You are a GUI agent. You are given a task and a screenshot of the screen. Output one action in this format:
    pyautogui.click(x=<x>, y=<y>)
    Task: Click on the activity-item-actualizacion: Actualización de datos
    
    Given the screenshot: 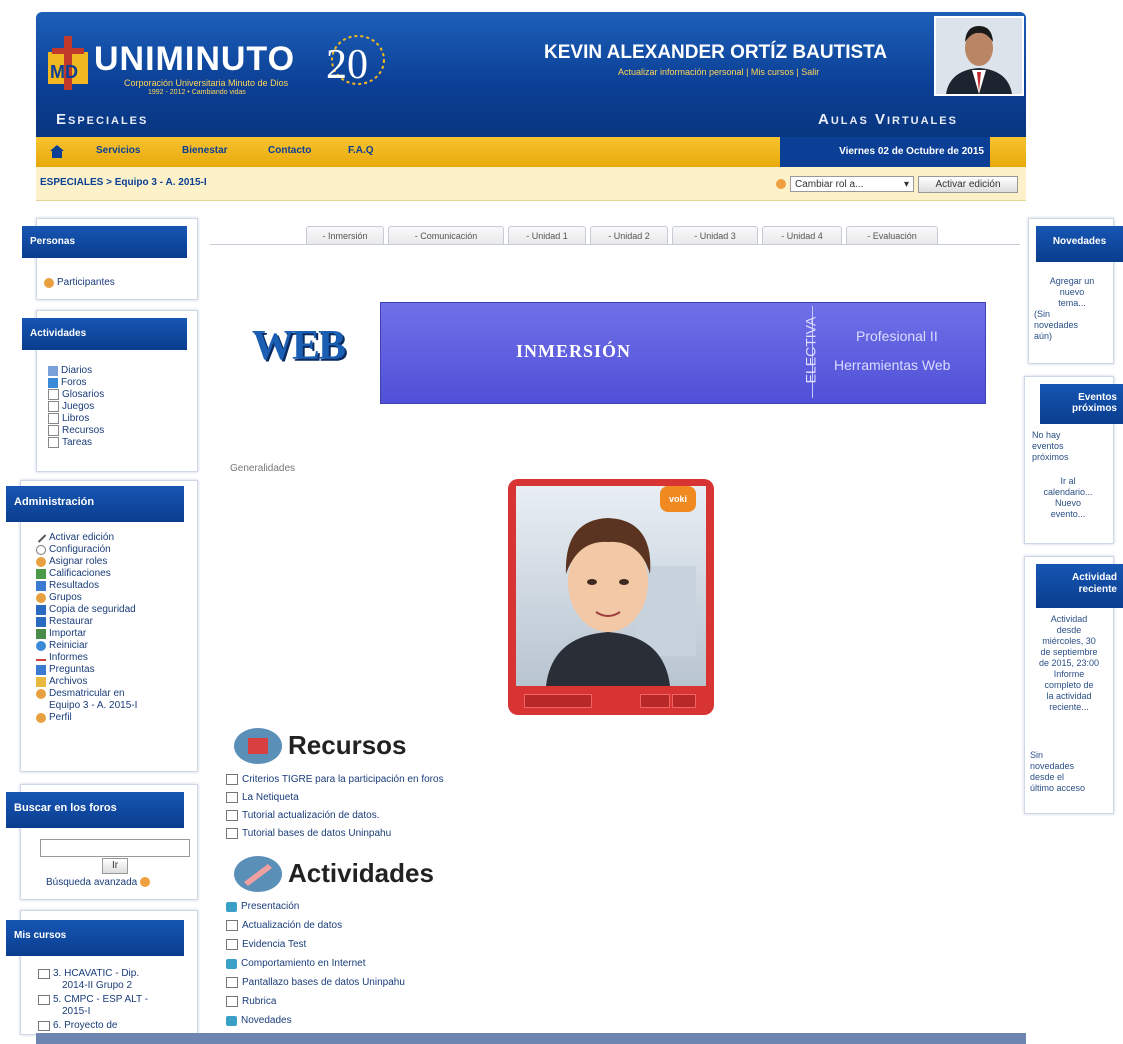 What is the action you would take?
    pyautogui.click(x=284, y=925)
    